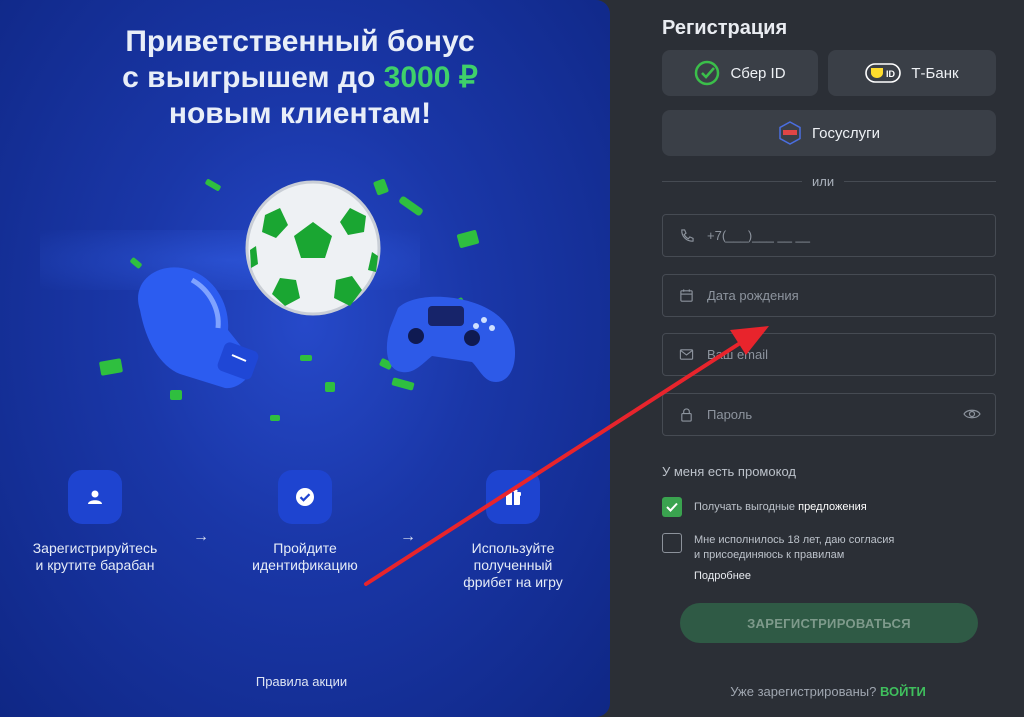 The image size is (1024, 717). What do you see at coordinates (891, 74) in the screenshot?
I see `svg-text: ID` at bounding box center [891, 74].